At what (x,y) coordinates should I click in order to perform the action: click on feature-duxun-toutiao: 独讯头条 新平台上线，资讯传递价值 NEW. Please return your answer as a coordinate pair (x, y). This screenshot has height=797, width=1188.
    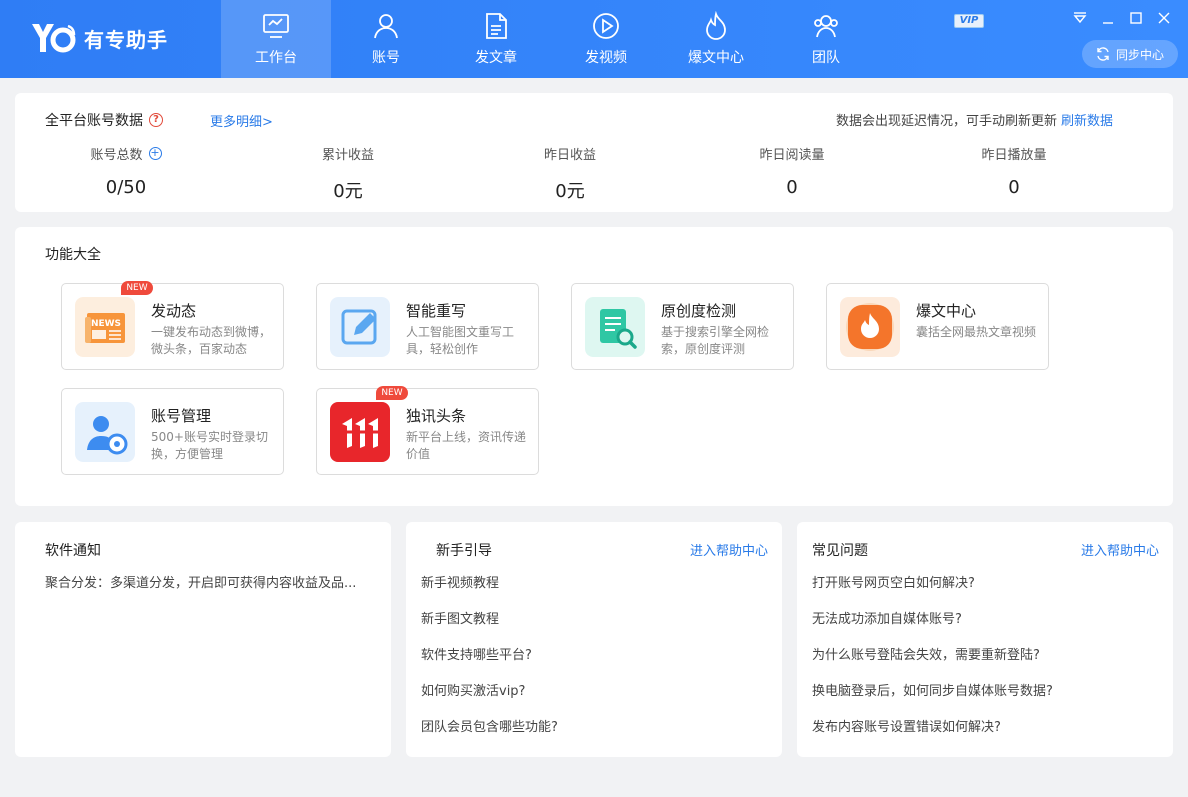
    Looking at the image, I should click on (427, 430).